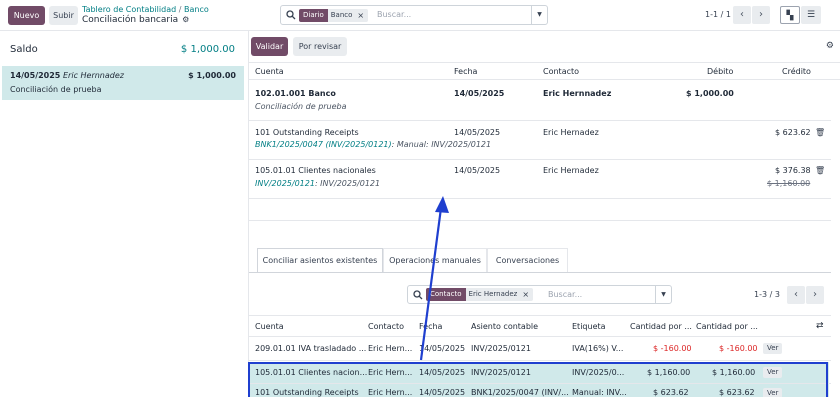  I want to click on list-view-button: ☰, so click(811, 15).